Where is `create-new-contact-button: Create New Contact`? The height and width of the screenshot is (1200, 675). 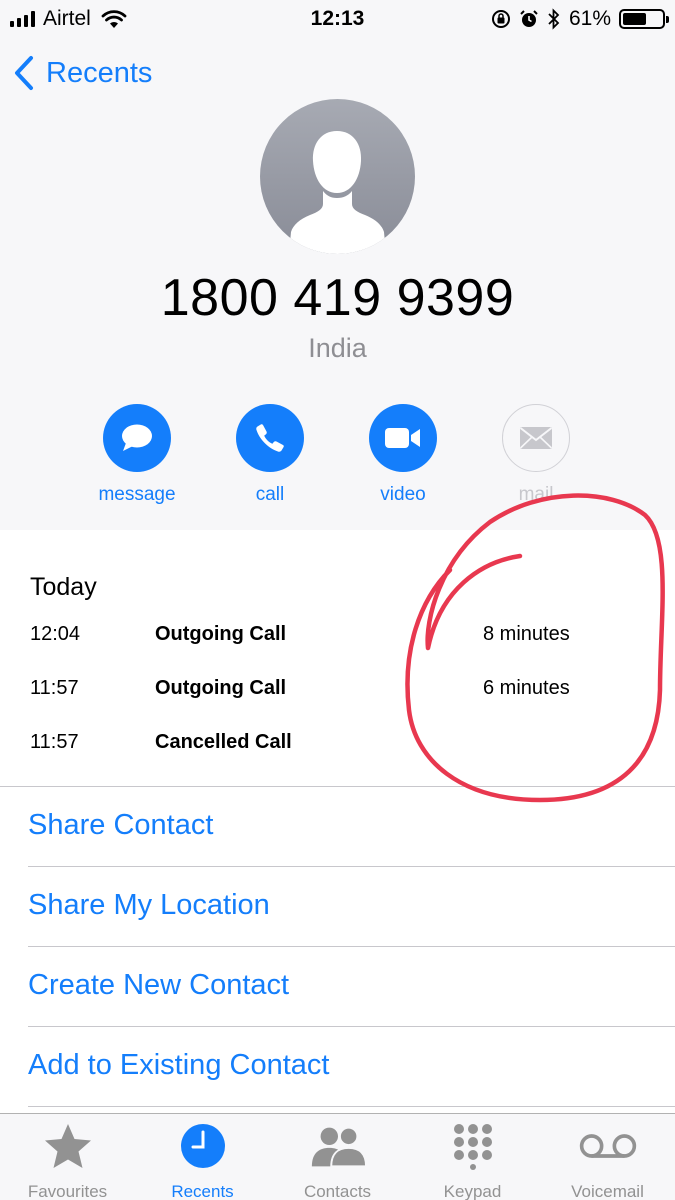
create-new-contact-button: Create New Contact is located at coordinates (337, 987).